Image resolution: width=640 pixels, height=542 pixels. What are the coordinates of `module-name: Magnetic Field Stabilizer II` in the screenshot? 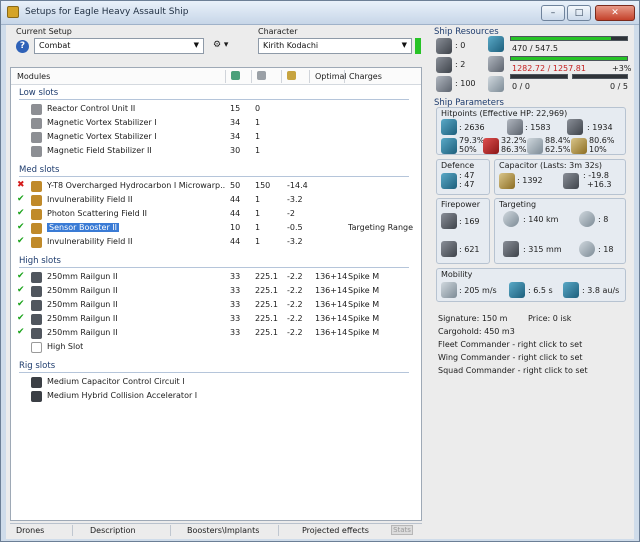 It's located at (99, 150).